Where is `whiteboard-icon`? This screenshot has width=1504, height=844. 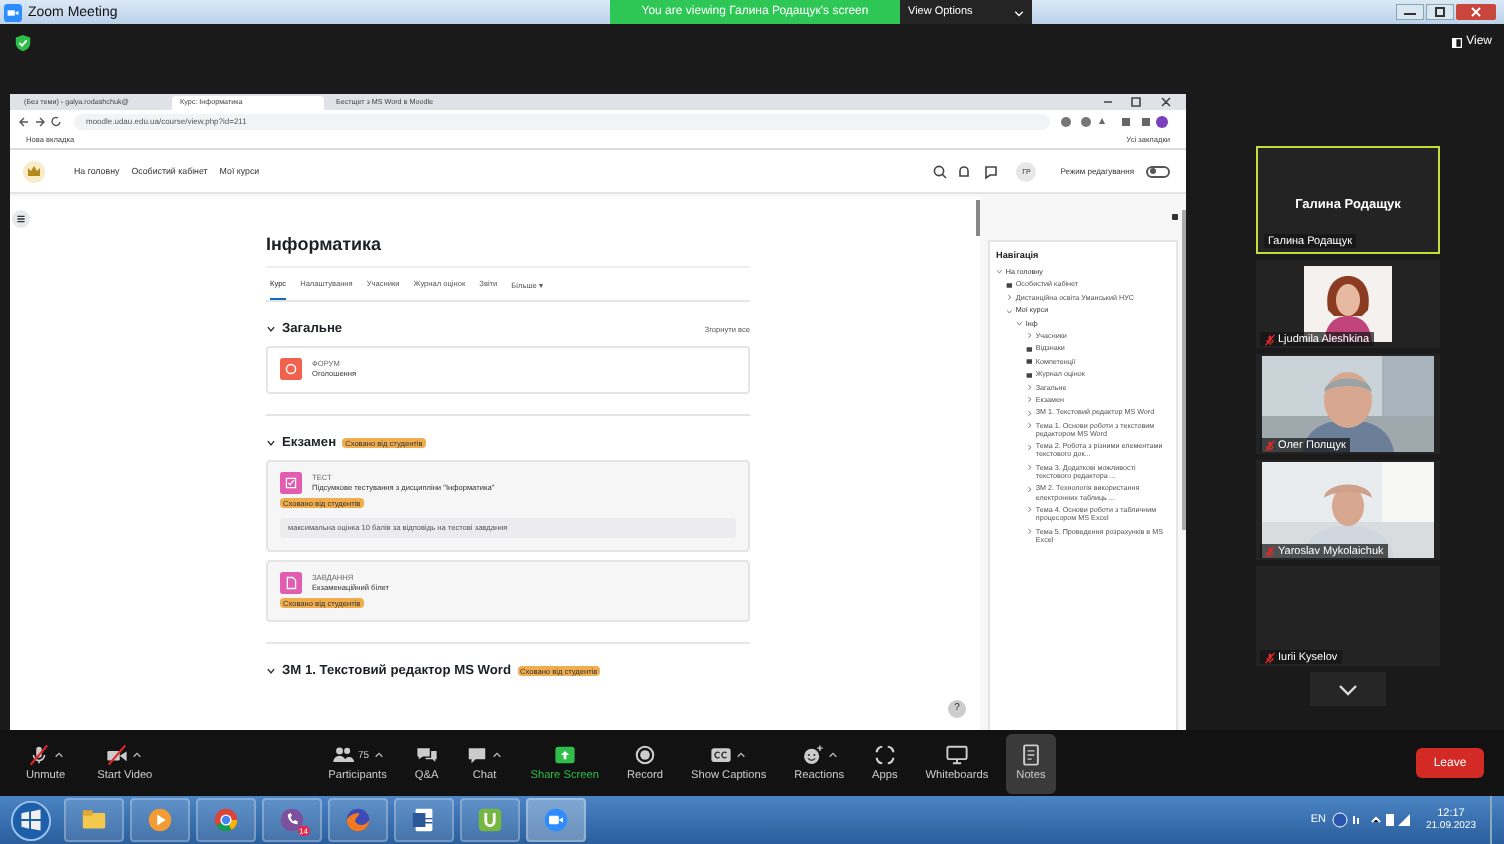
whiteboard-icon is located at coordinates (956, 755).